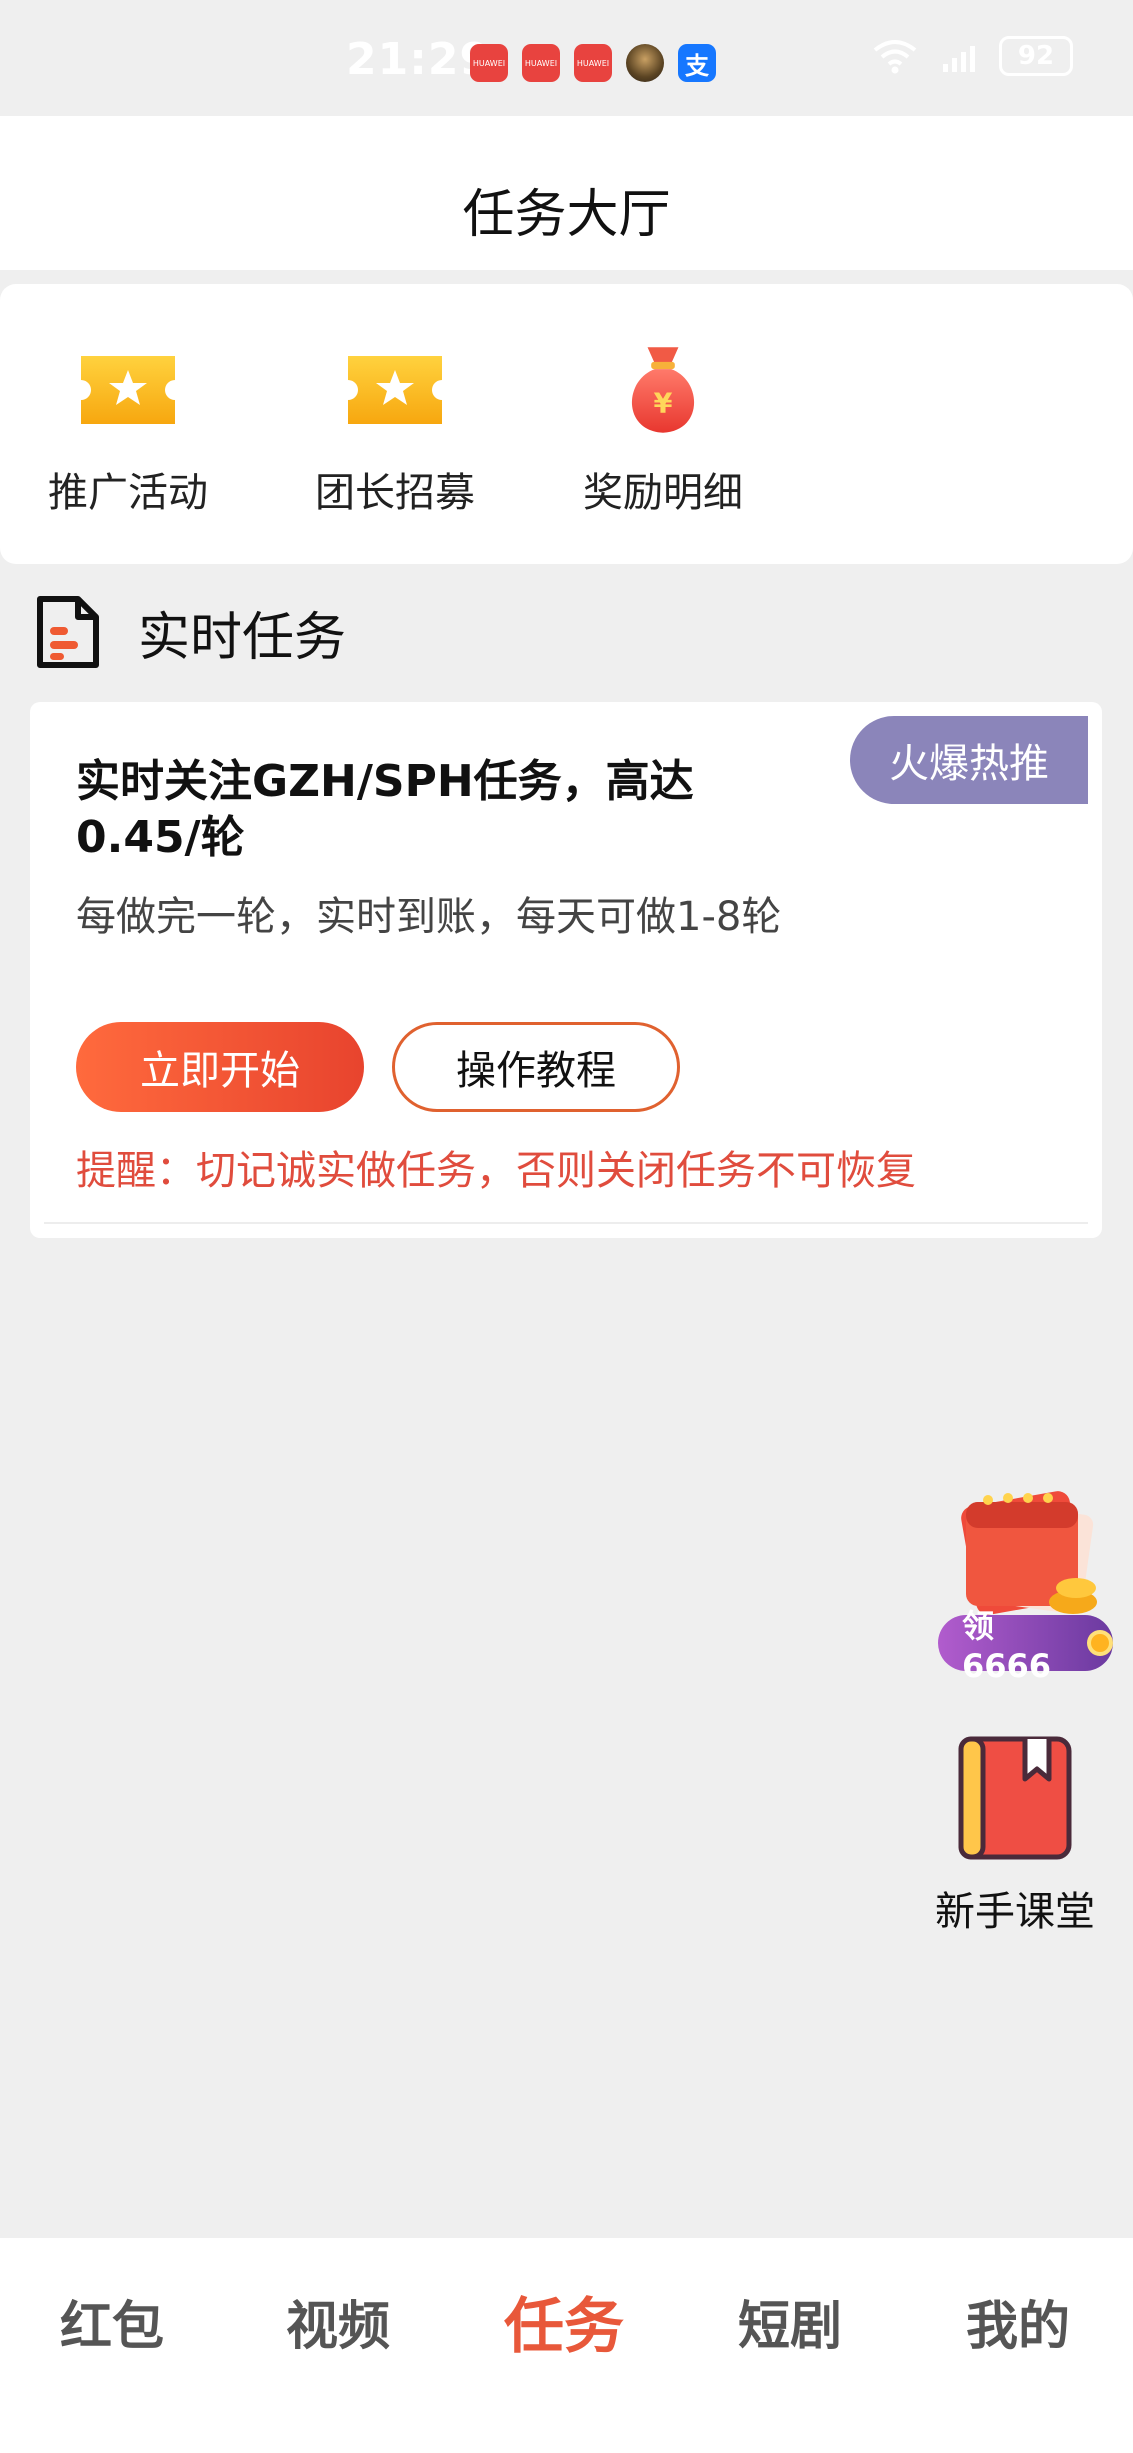  I want to click on calendar-reward-float: 领6666, so click(1025, 1582).